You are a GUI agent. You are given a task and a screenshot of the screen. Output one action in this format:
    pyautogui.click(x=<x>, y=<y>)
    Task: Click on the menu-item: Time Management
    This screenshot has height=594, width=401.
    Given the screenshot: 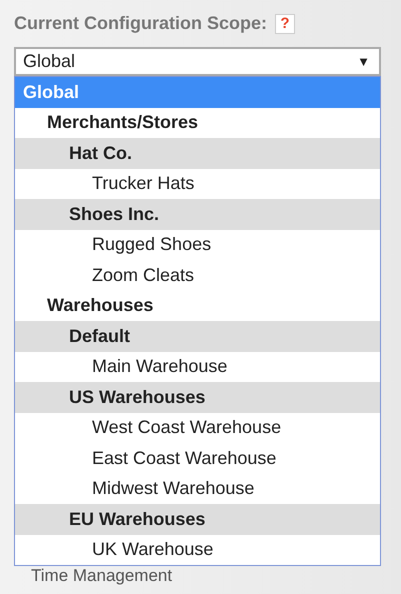 What is the action you would take?
    pyautogui.click(x=197, y=576)
    